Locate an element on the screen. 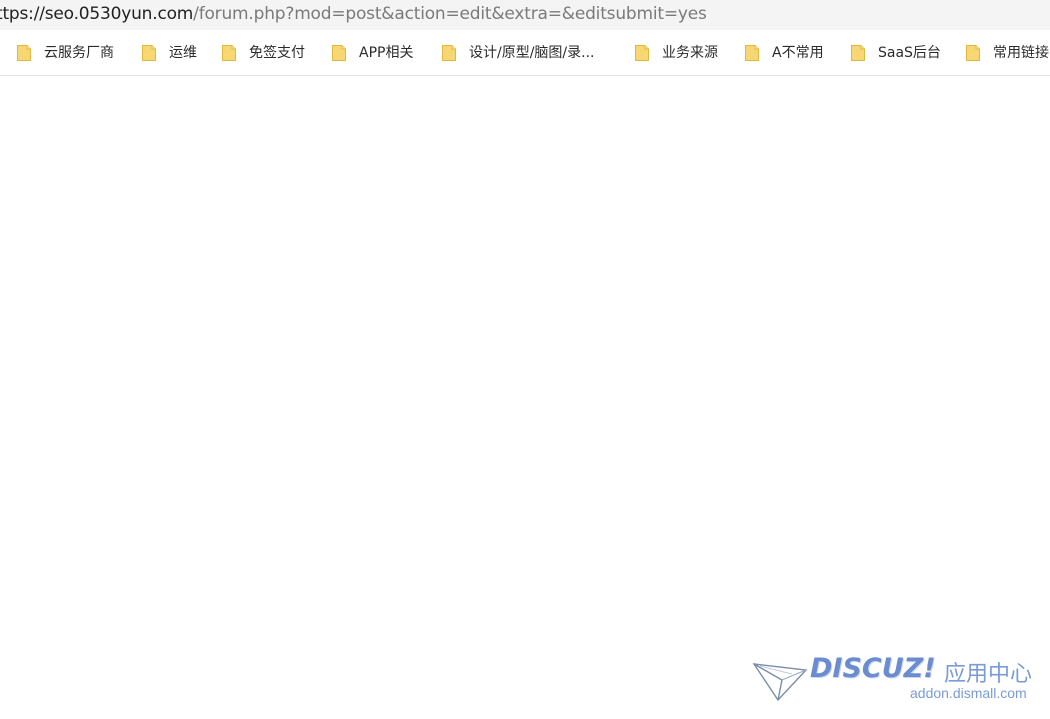 The height and width of the screenshot is (719, 1050). bookmark-label: SaaS后台 is located at coordinates (909, 53).